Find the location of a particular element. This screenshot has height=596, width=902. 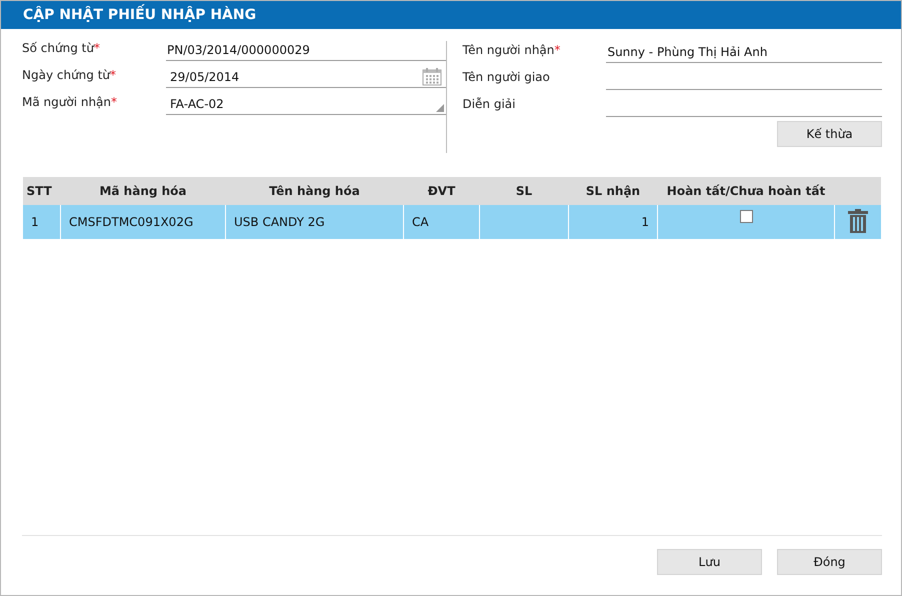

close-button: Đóng is located at coordinates (829, 562).